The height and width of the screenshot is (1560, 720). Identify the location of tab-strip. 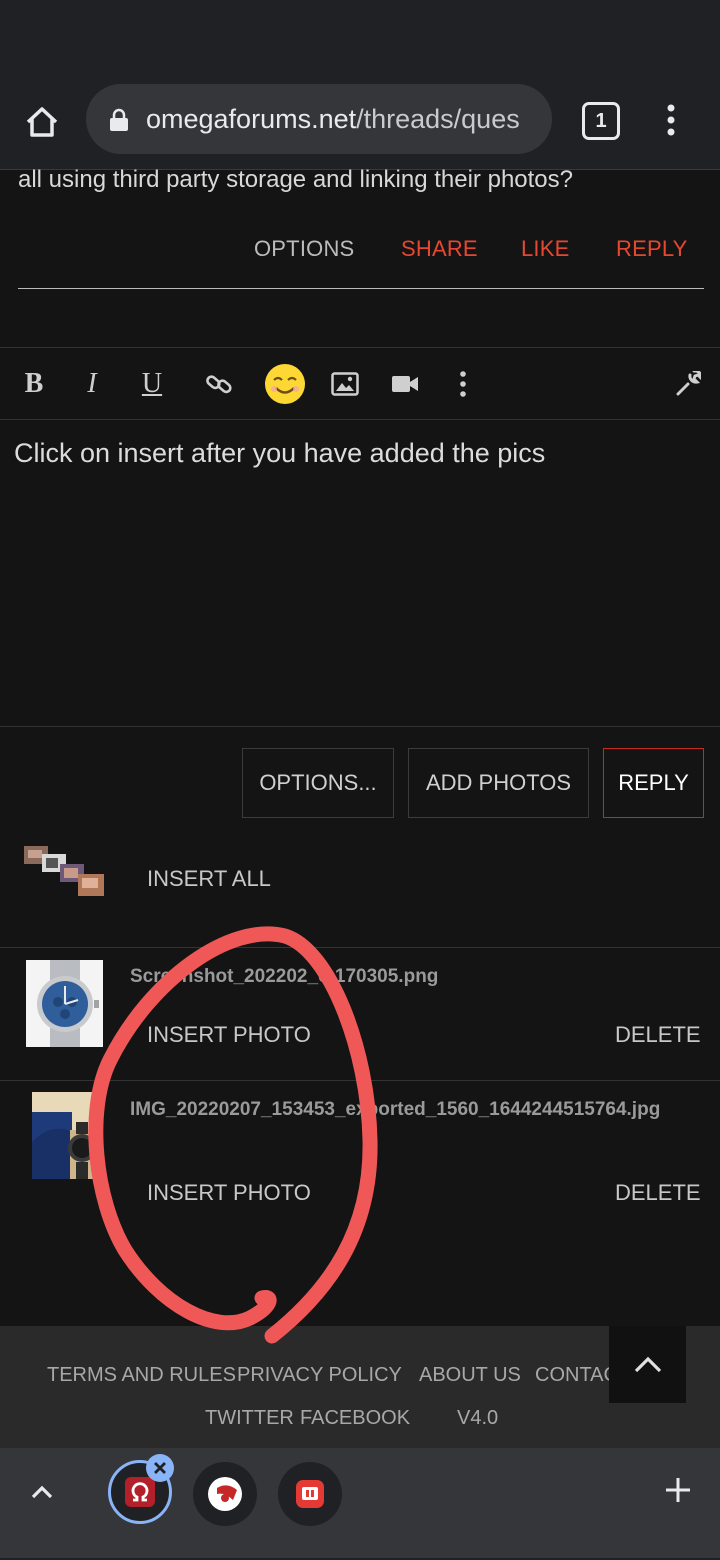
(360, 1504).